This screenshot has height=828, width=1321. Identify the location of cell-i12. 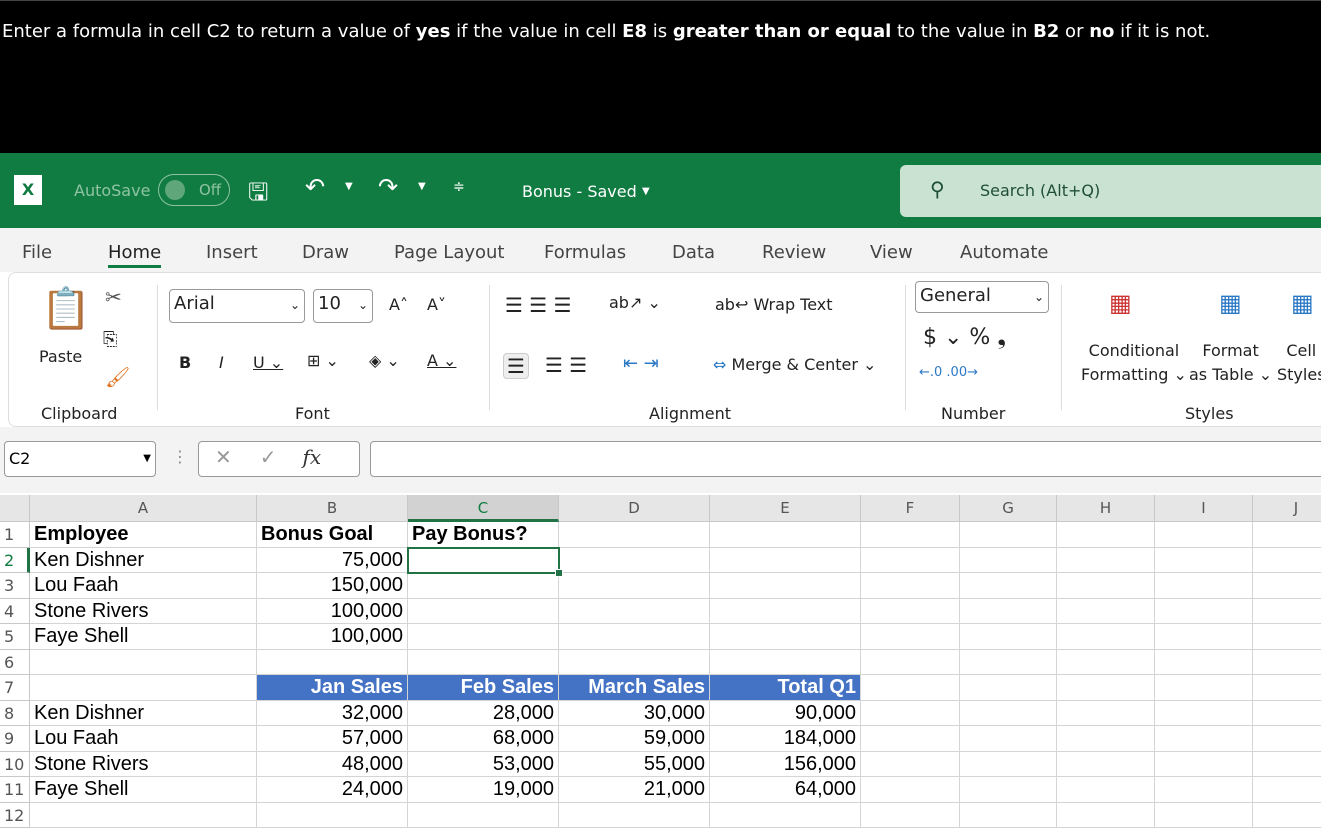
(1204, 815).